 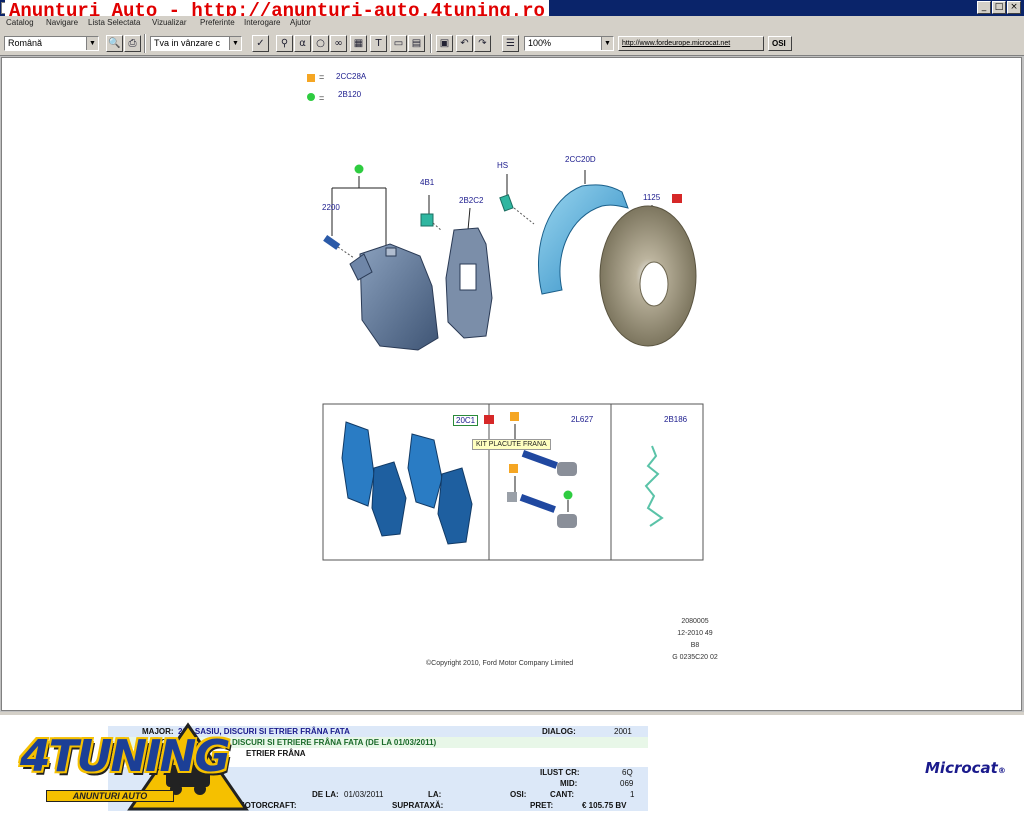 I want to click on language-value: Română, so click(x=25, y=43).